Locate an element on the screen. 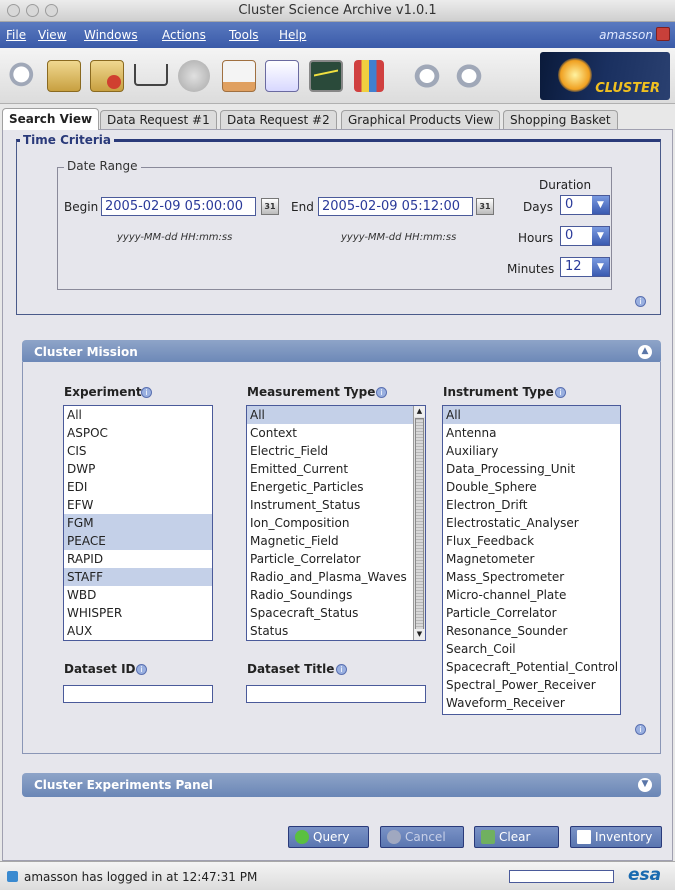 The height and width of the screenshot is (890, 675). measurement-item: Magnetic_Field is located at coordinates (336, 541).